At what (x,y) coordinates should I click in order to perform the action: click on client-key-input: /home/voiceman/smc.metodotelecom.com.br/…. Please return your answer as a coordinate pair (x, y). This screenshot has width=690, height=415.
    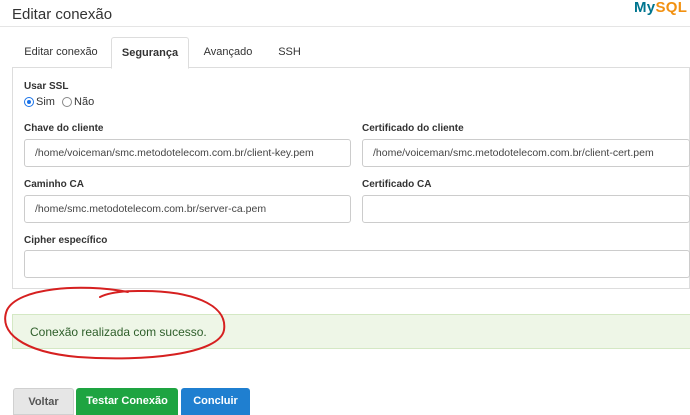
    Looking at the image, I should click on (187, 153).